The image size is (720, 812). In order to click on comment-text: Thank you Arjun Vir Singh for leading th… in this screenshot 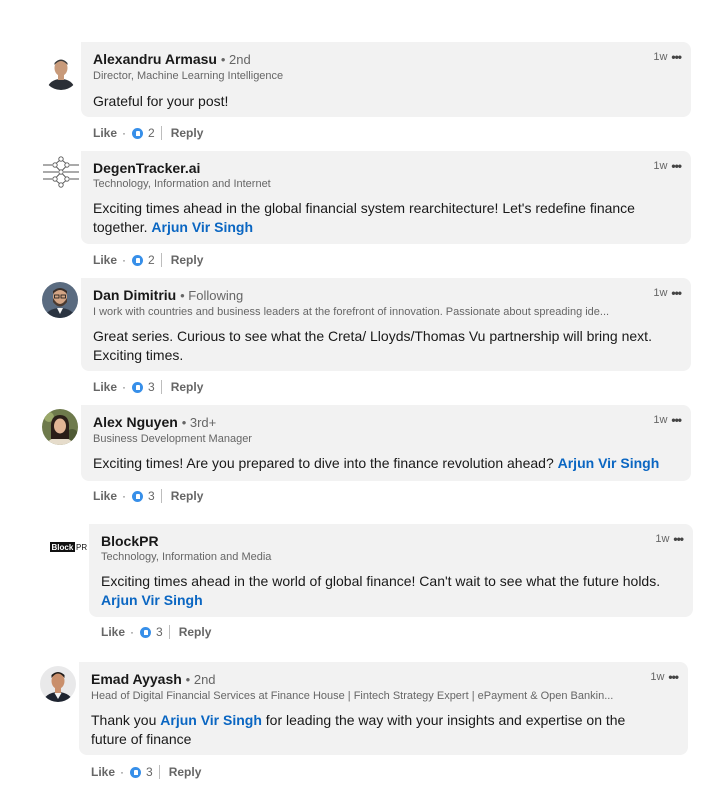, I will do `click(358, 729)`.